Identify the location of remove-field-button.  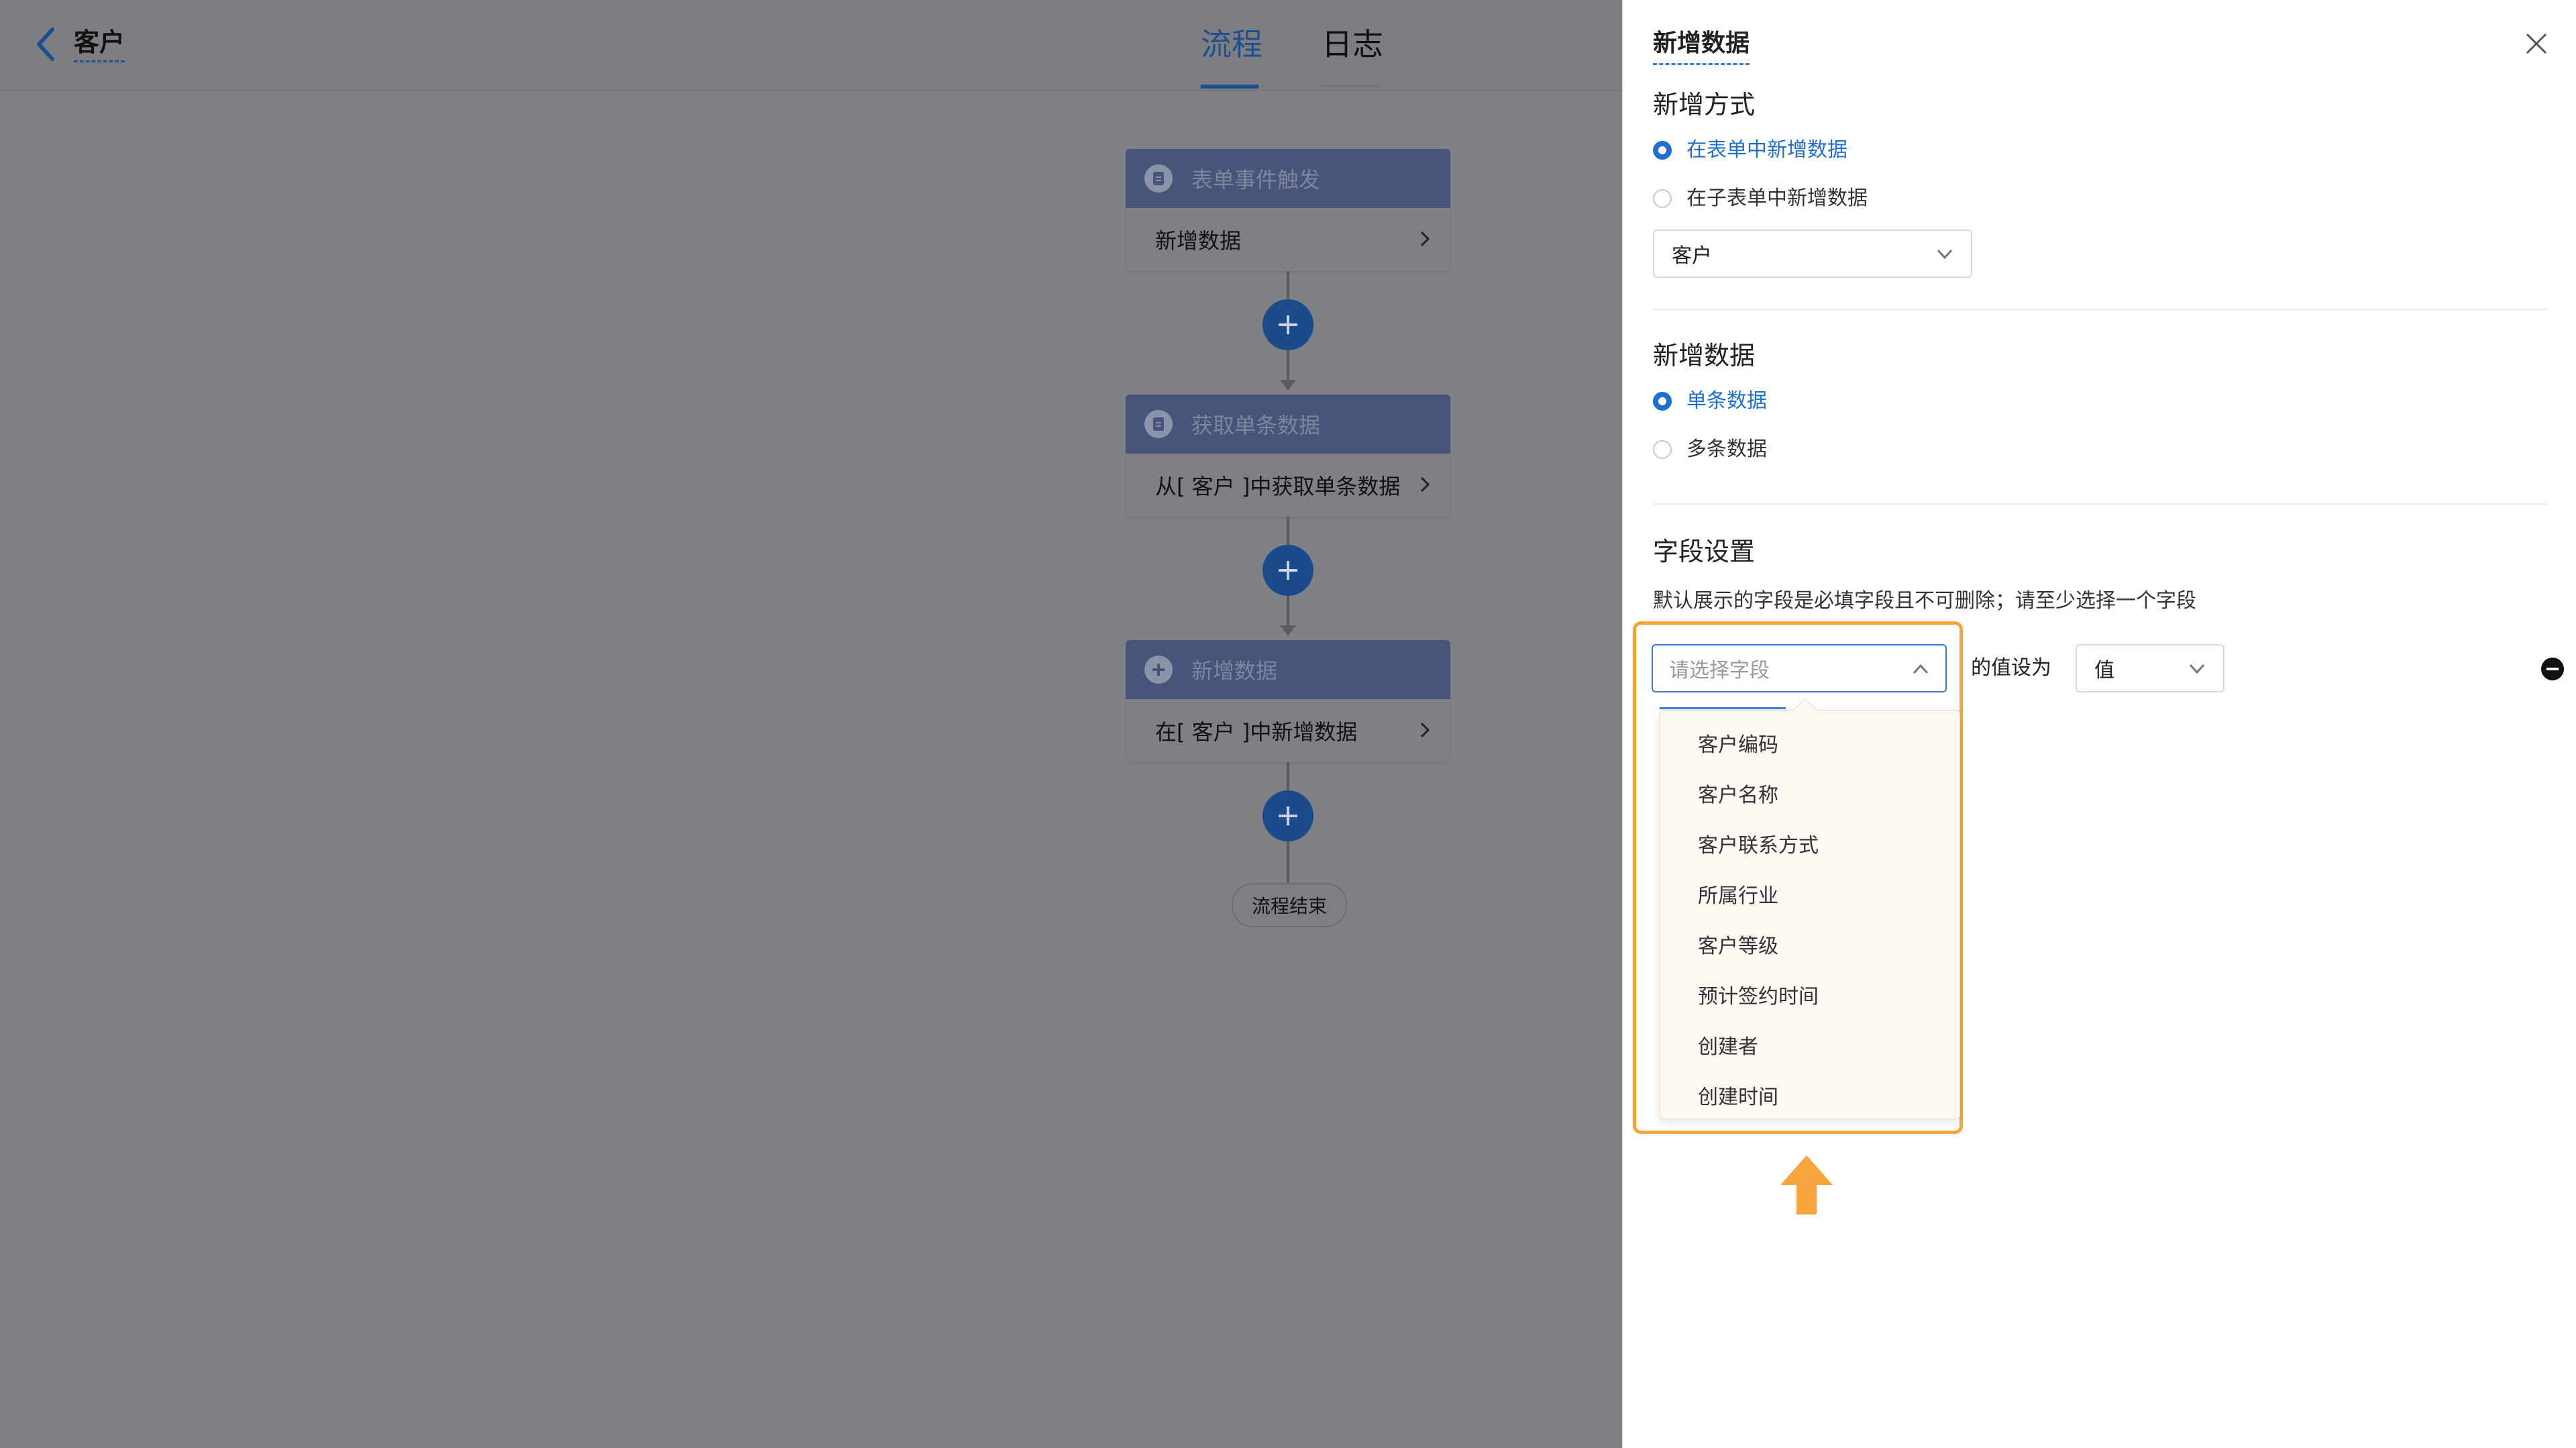
(2552, 669).